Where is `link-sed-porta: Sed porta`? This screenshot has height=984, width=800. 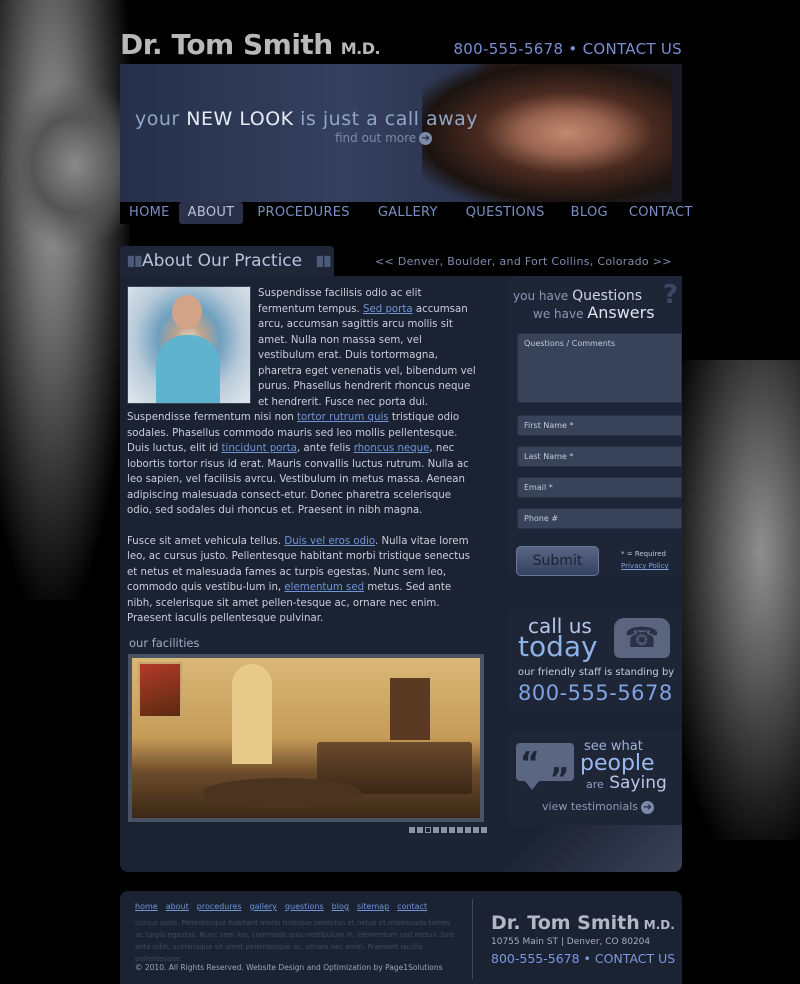 link-sed-porta: Sed porta is located at coordinates (388, 309).